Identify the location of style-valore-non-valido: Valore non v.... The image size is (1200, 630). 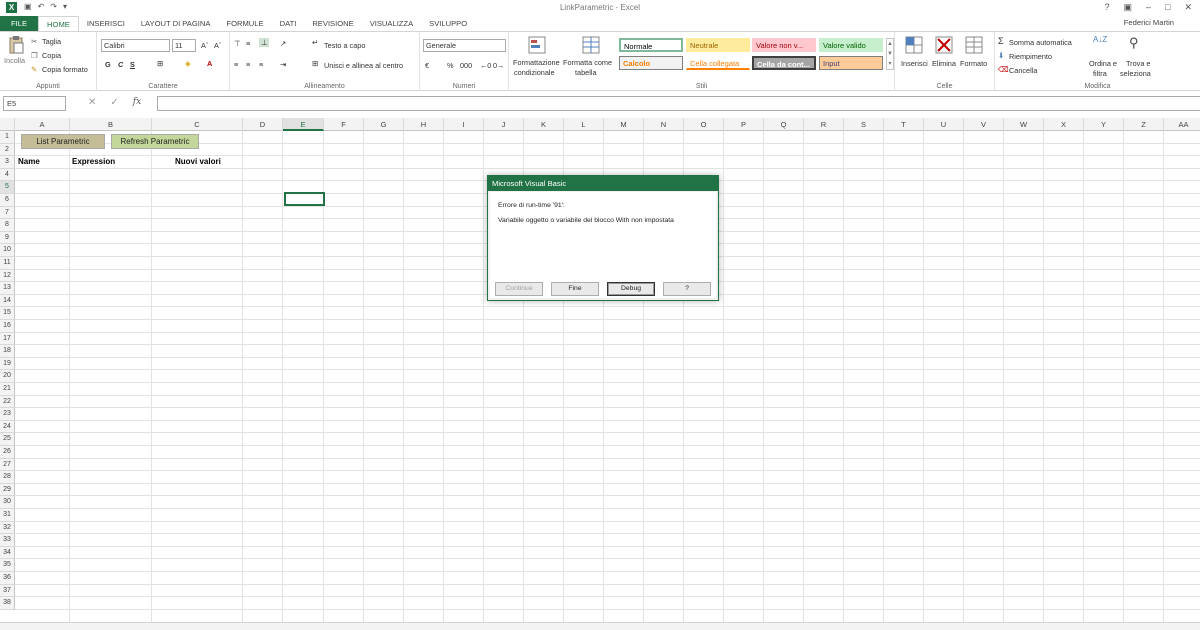
(784, 45).